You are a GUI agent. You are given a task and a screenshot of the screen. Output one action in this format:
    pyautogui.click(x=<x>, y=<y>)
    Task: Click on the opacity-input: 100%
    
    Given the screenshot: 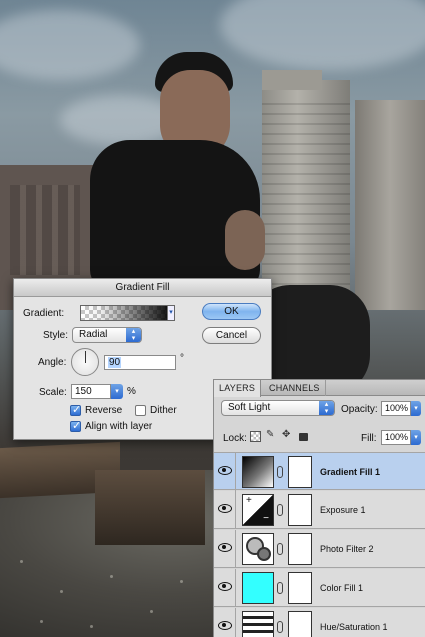 What is the action you would take?
    pyautogui.click(x=396, y=408)
    